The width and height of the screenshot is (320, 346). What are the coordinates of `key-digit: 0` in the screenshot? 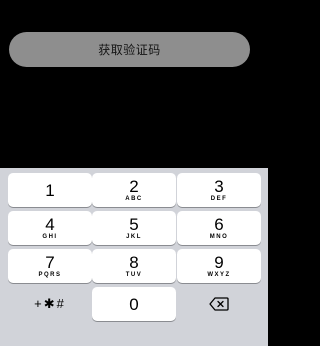 It's located at (134, 304).